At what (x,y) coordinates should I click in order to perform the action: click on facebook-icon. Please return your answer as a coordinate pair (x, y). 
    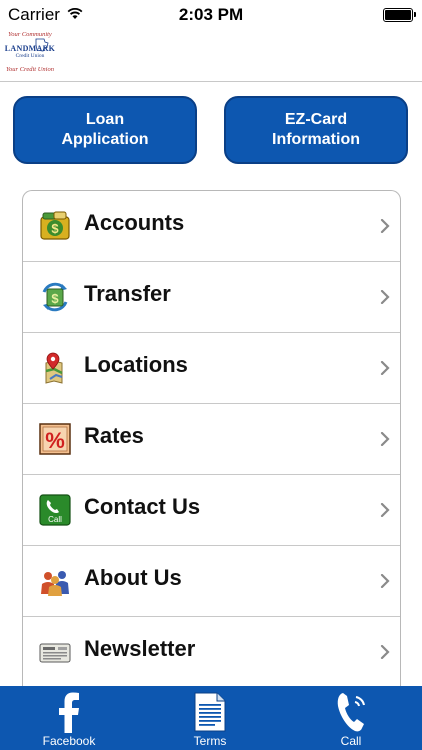
    Looking at the image, I should click on (69, 712).